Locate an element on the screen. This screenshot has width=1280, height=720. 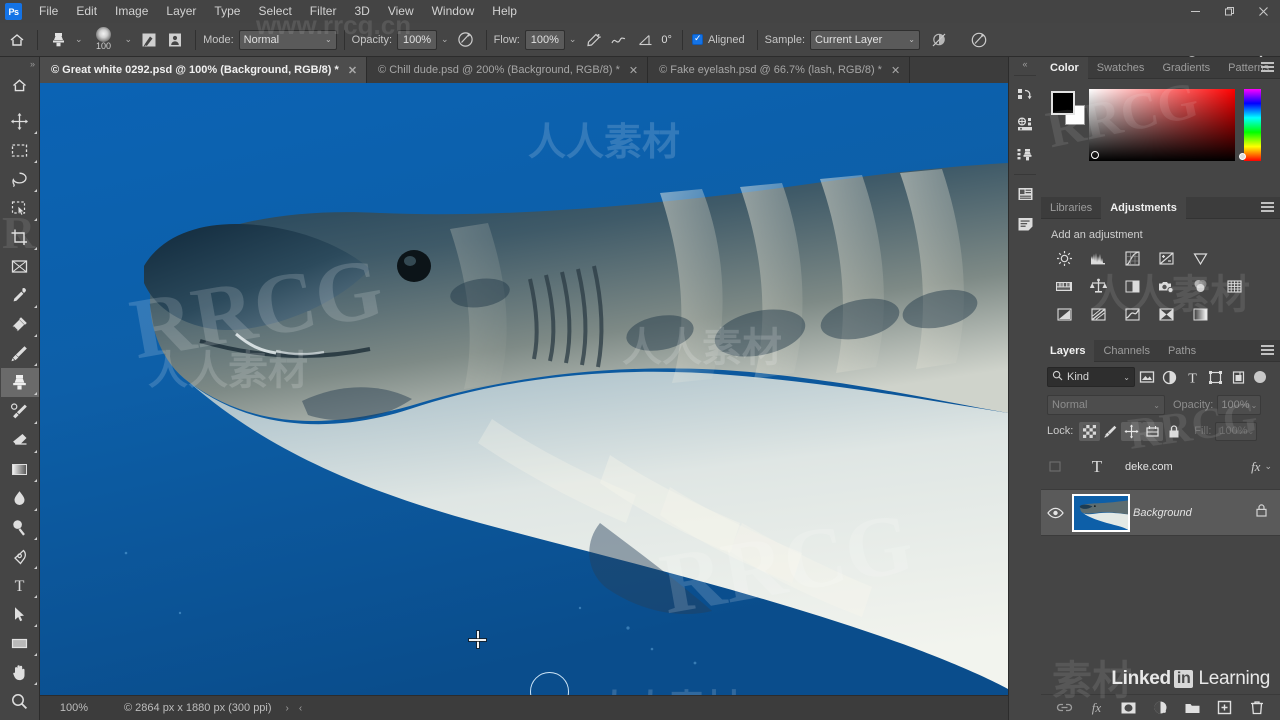
lock-position is located at coordinates (1132, 431).